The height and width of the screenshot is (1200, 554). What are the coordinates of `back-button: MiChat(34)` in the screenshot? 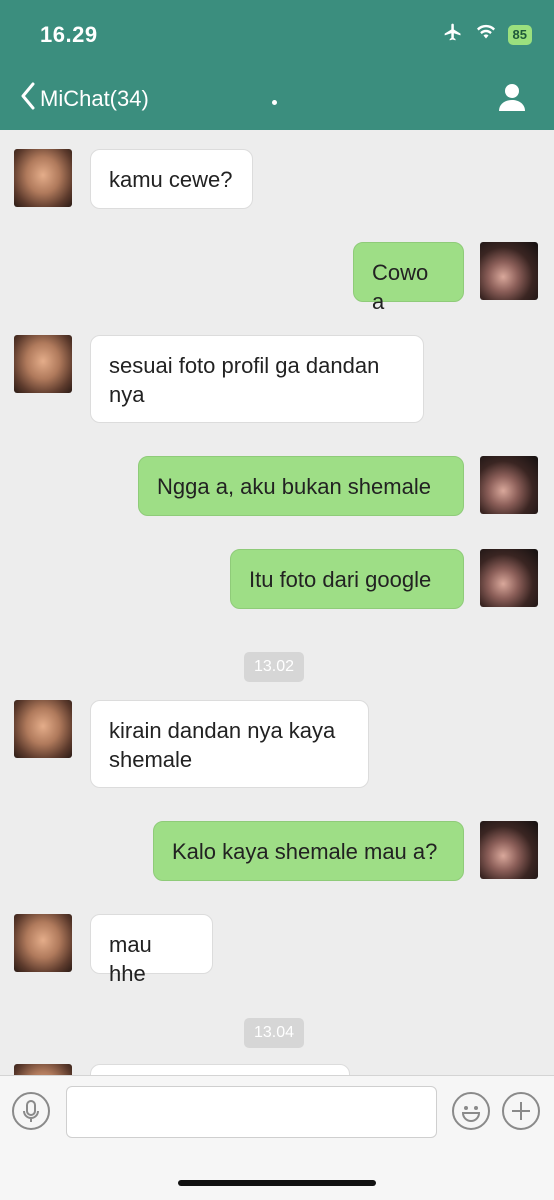 It's located at (84, 98).